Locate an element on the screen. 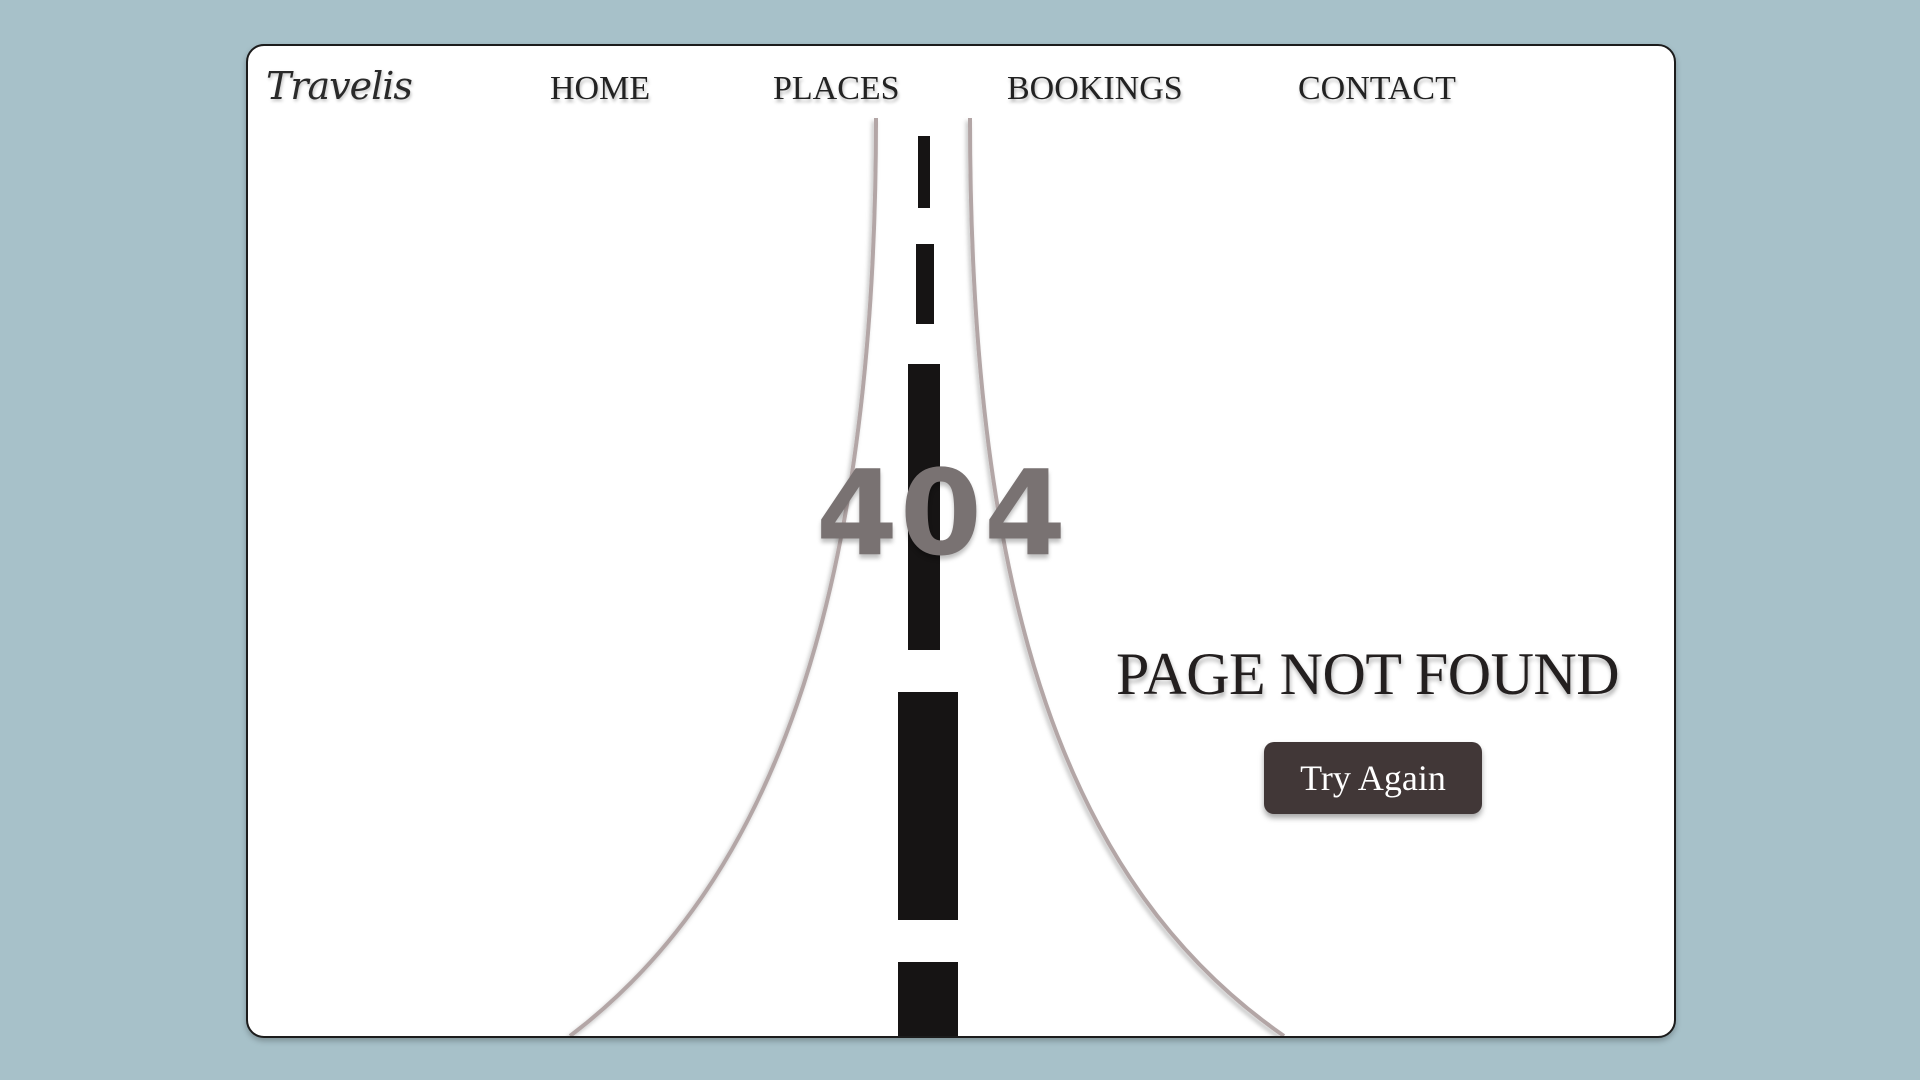 Image resolution: width=1920 pixels, height=1080 pixels. try-again-button: Try Again is located at coordinates (1373, 778).